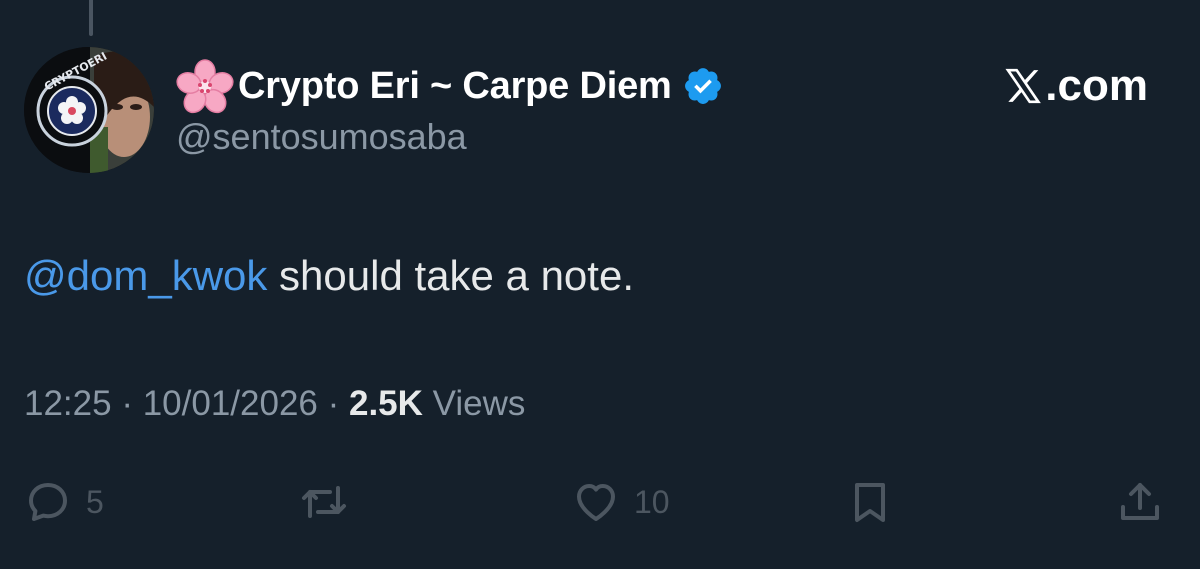 The image size is (1200, 569). What do you see at coordinates (321, 137) in the screenshot?
I see `author-handle: @sentosumosaba` at bounding box center [321, 137].